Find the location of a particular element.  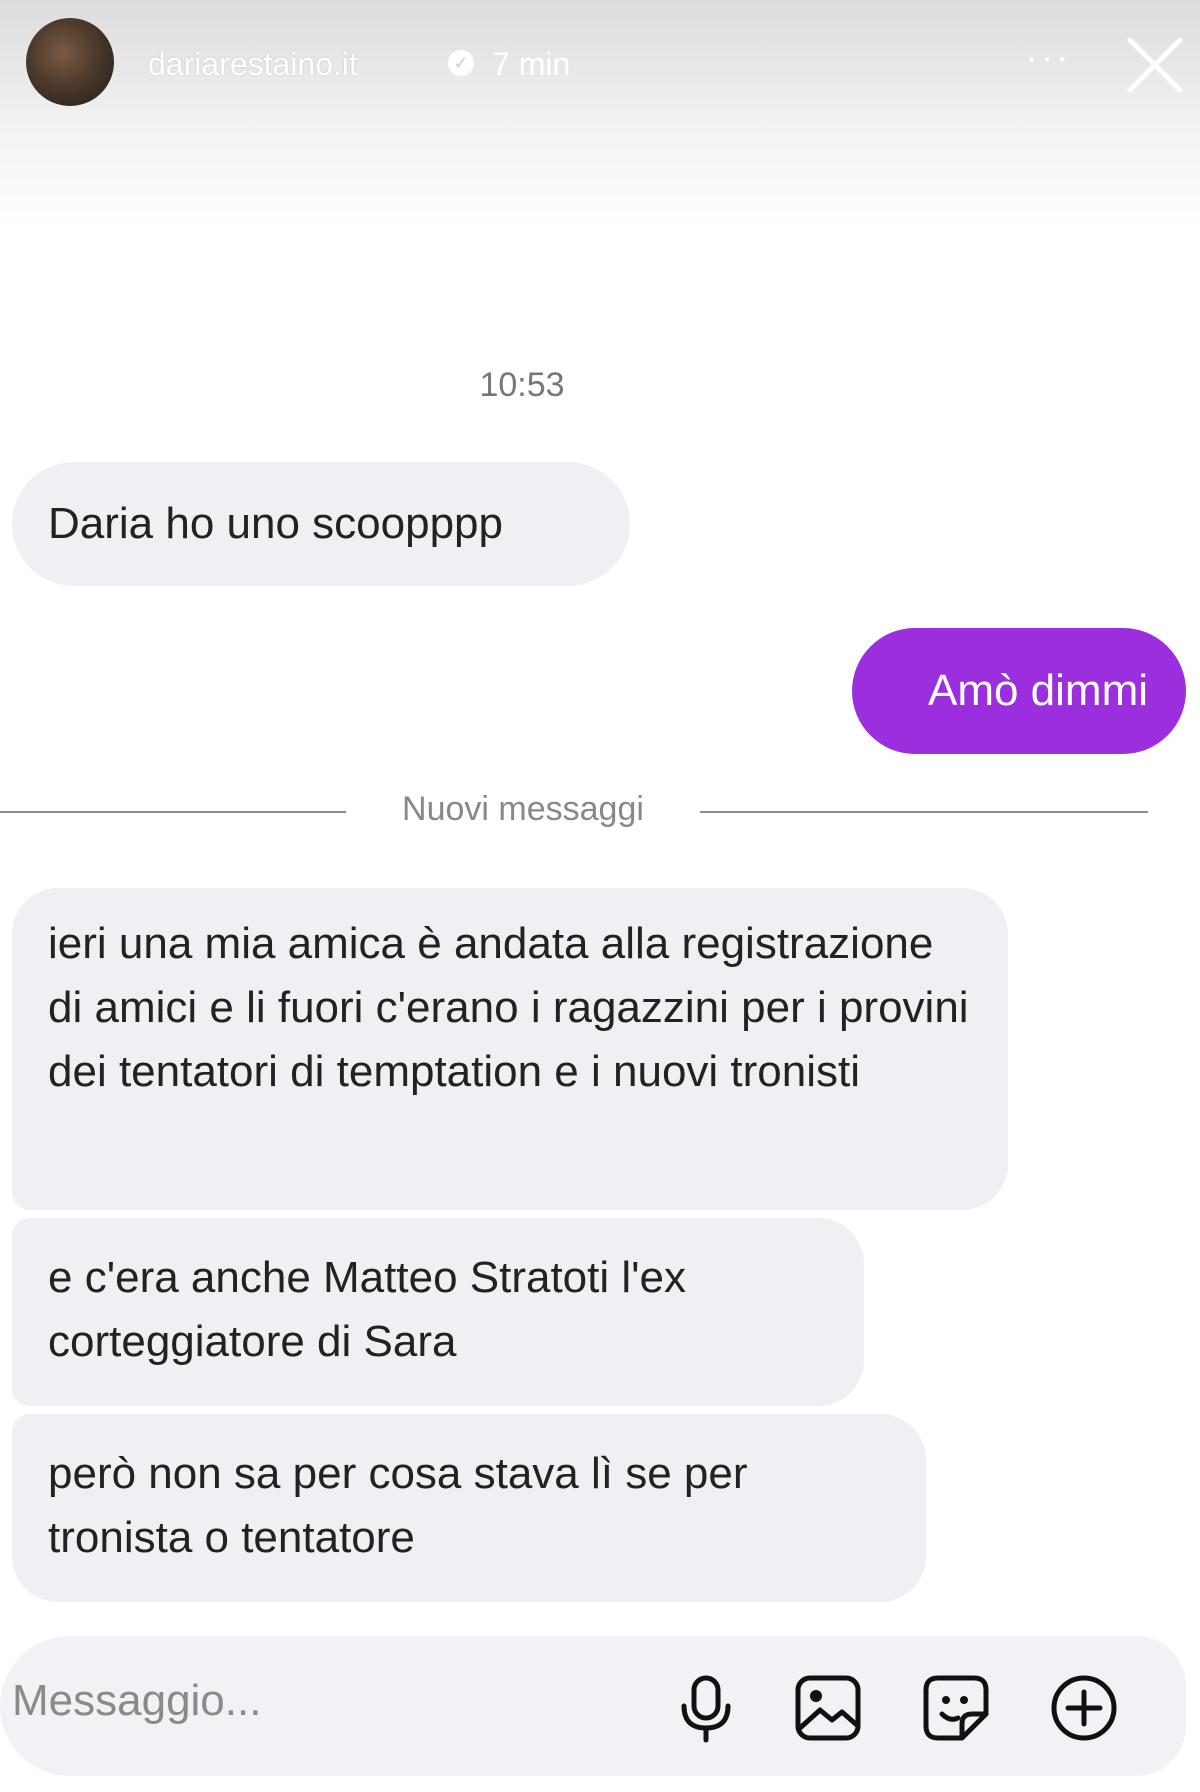

microphone-icon is located at coordinates (706, 1708).